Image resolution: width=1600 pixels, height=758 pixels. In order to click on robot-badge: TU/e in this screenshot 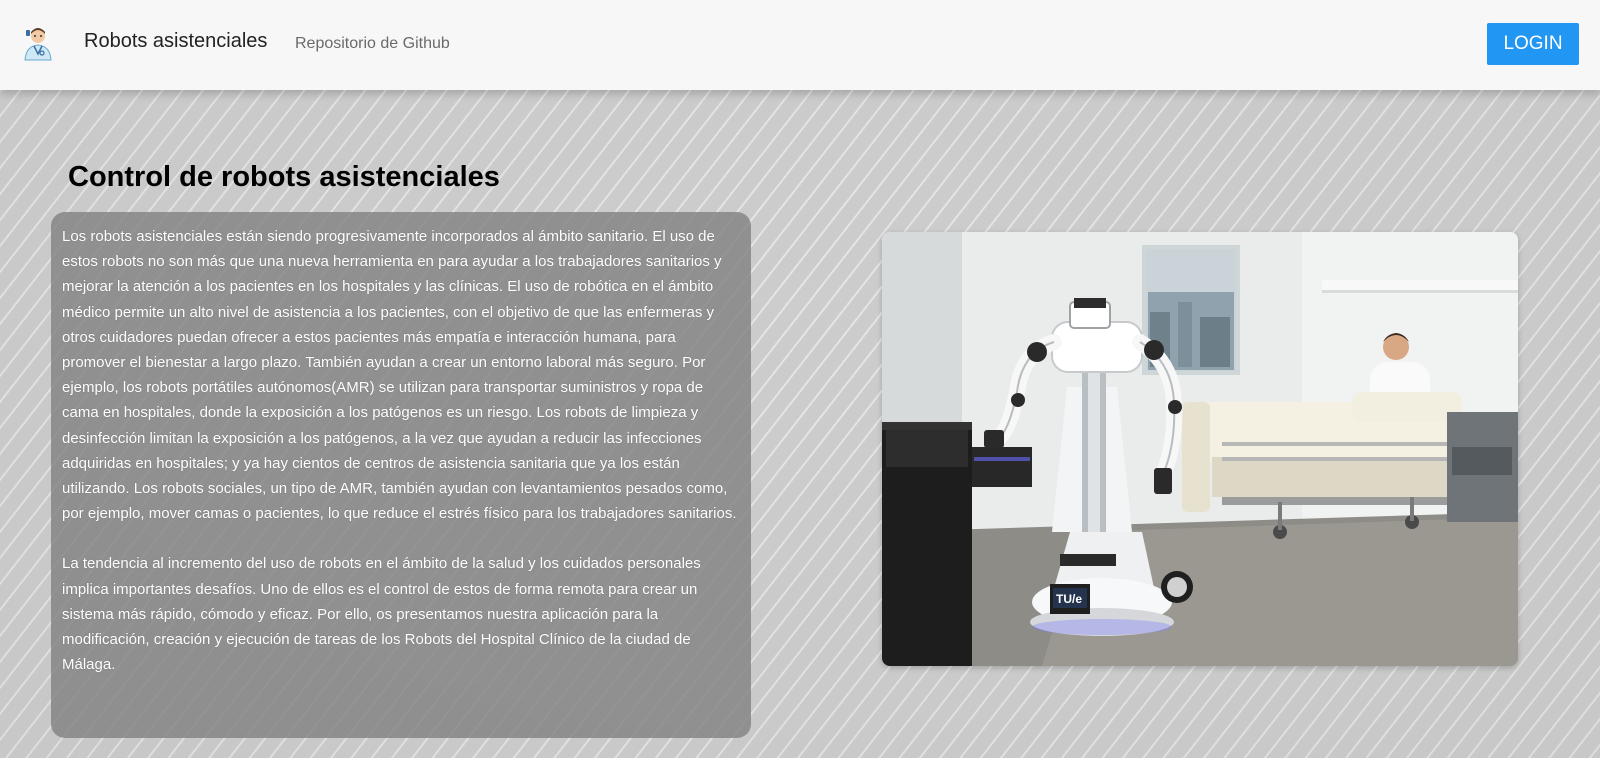, I will do `click(1069, 599)`.